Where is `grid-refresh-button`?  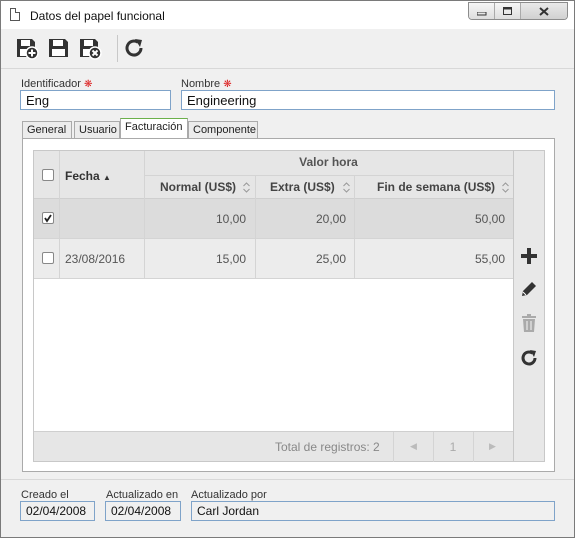 grid-refresh-button is located at coordinates (529, 358).